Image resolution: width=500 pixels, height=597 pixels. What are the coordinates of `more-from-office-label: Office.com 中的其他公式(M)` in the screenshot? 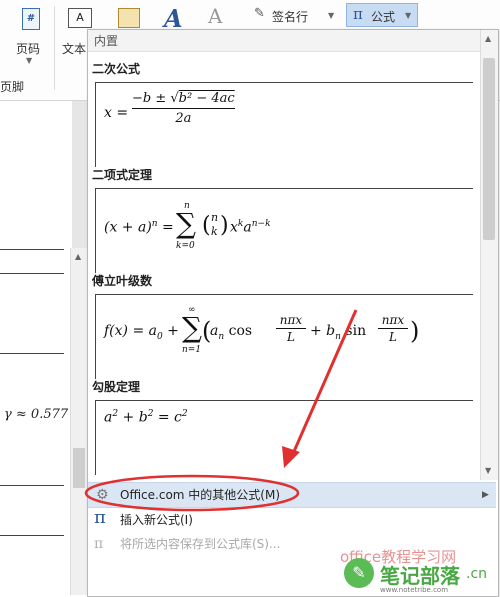 It's located at (200, 495).